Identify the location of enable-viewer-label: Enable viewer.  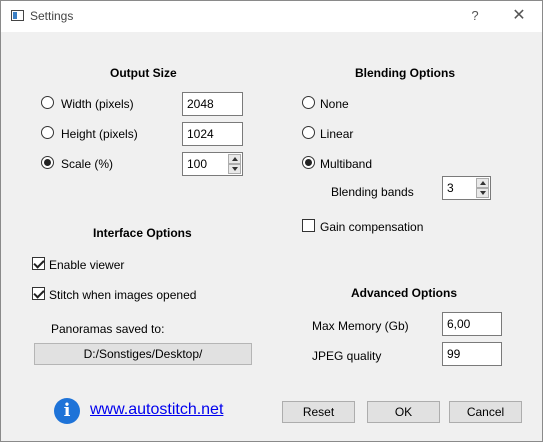
(87, 265).